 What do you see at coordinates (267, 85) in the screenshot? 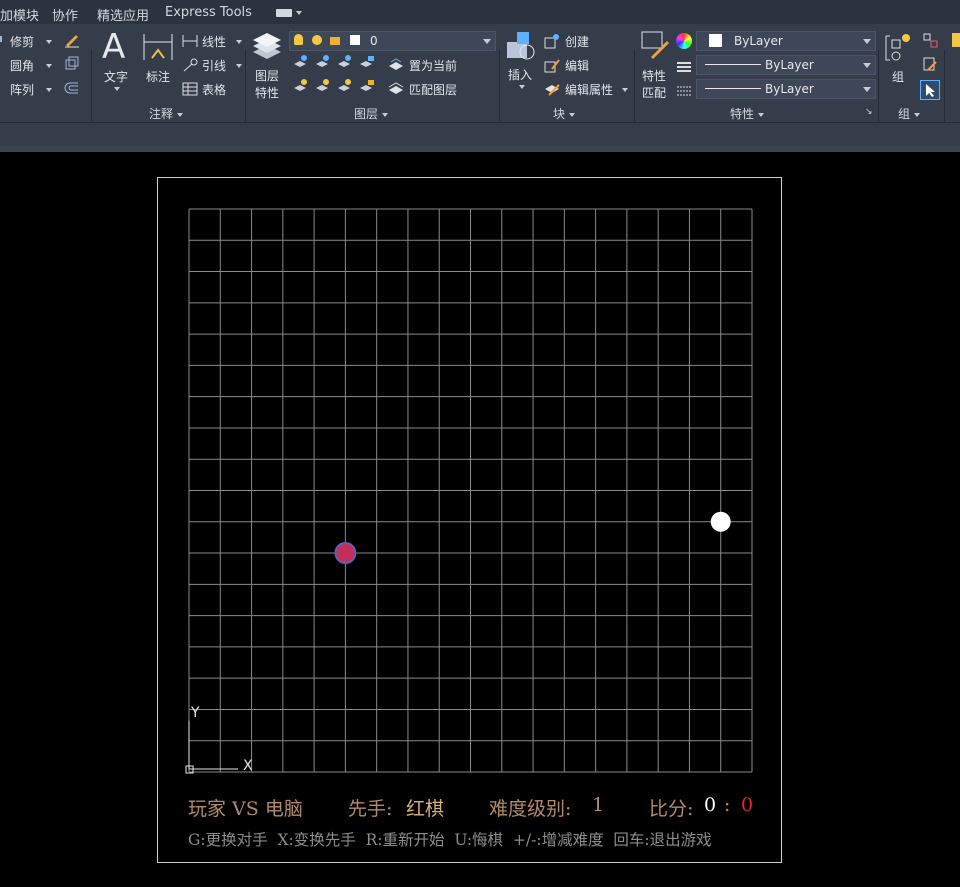
I see `layer-properties-button: 图层 特性` at bounding box center [267, 85].